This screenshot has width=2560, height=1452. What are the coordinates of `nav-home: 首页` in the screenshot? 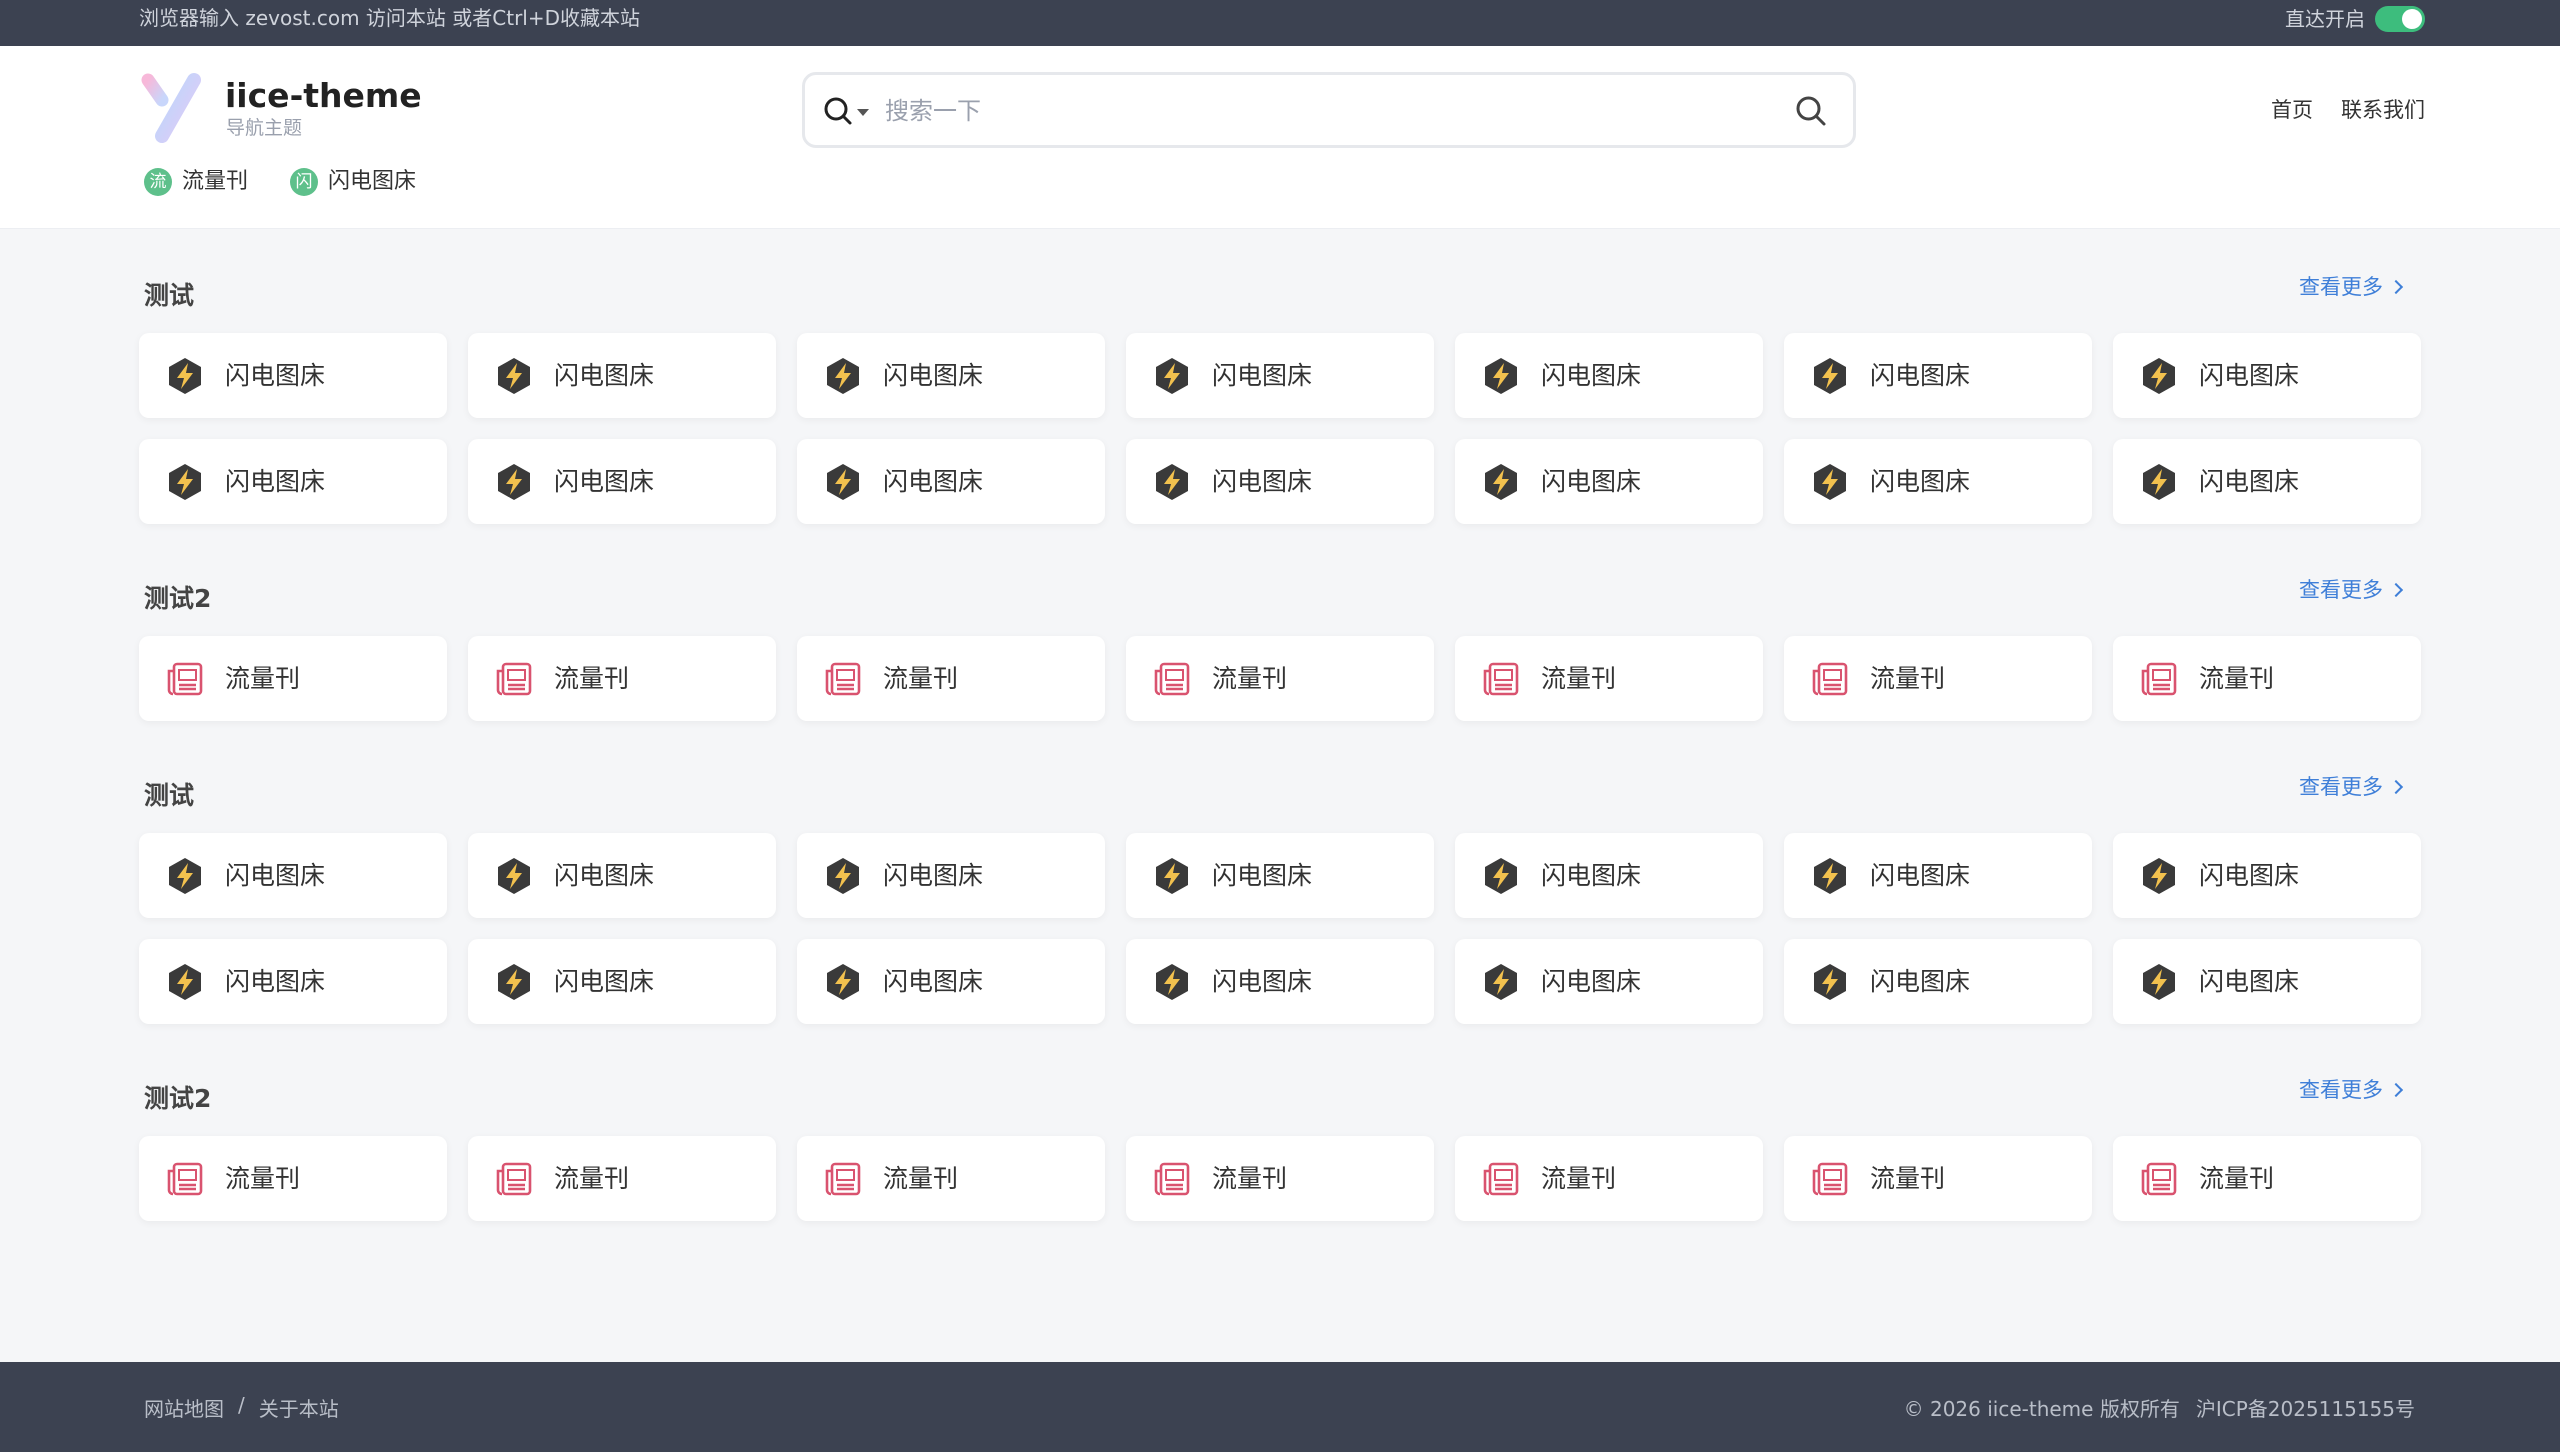 It's located at (2292, 110).